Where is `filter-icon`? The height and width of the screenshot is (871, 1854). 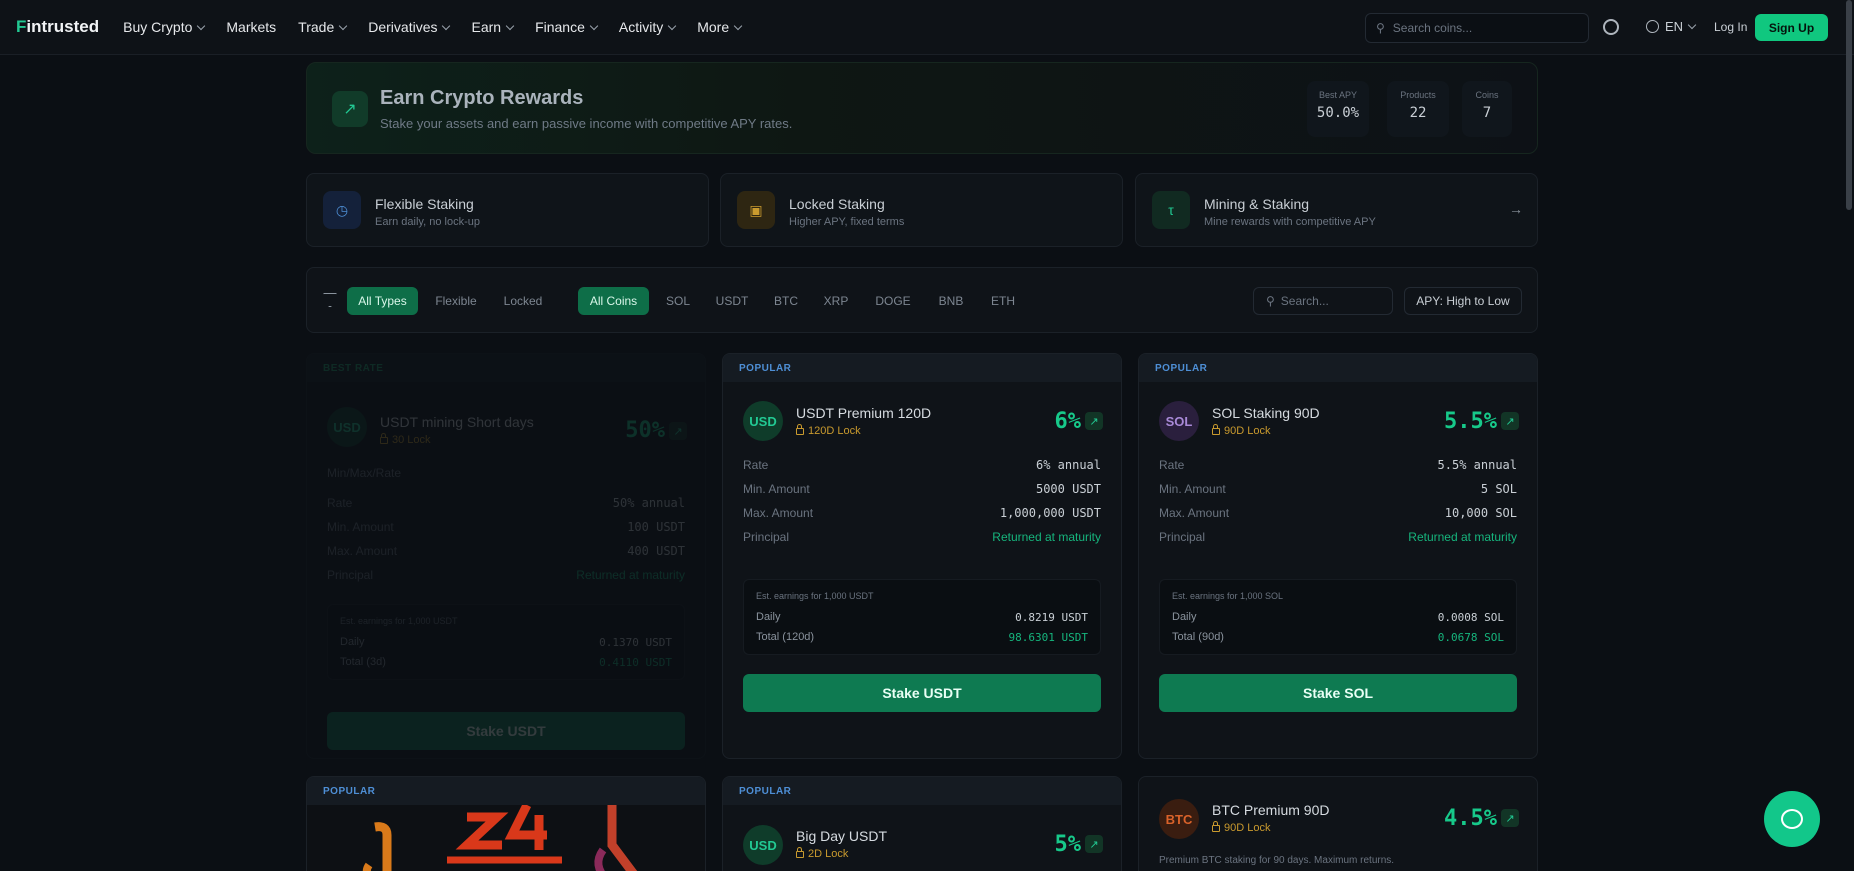
filter-icon is located at coordinates (330, 300).